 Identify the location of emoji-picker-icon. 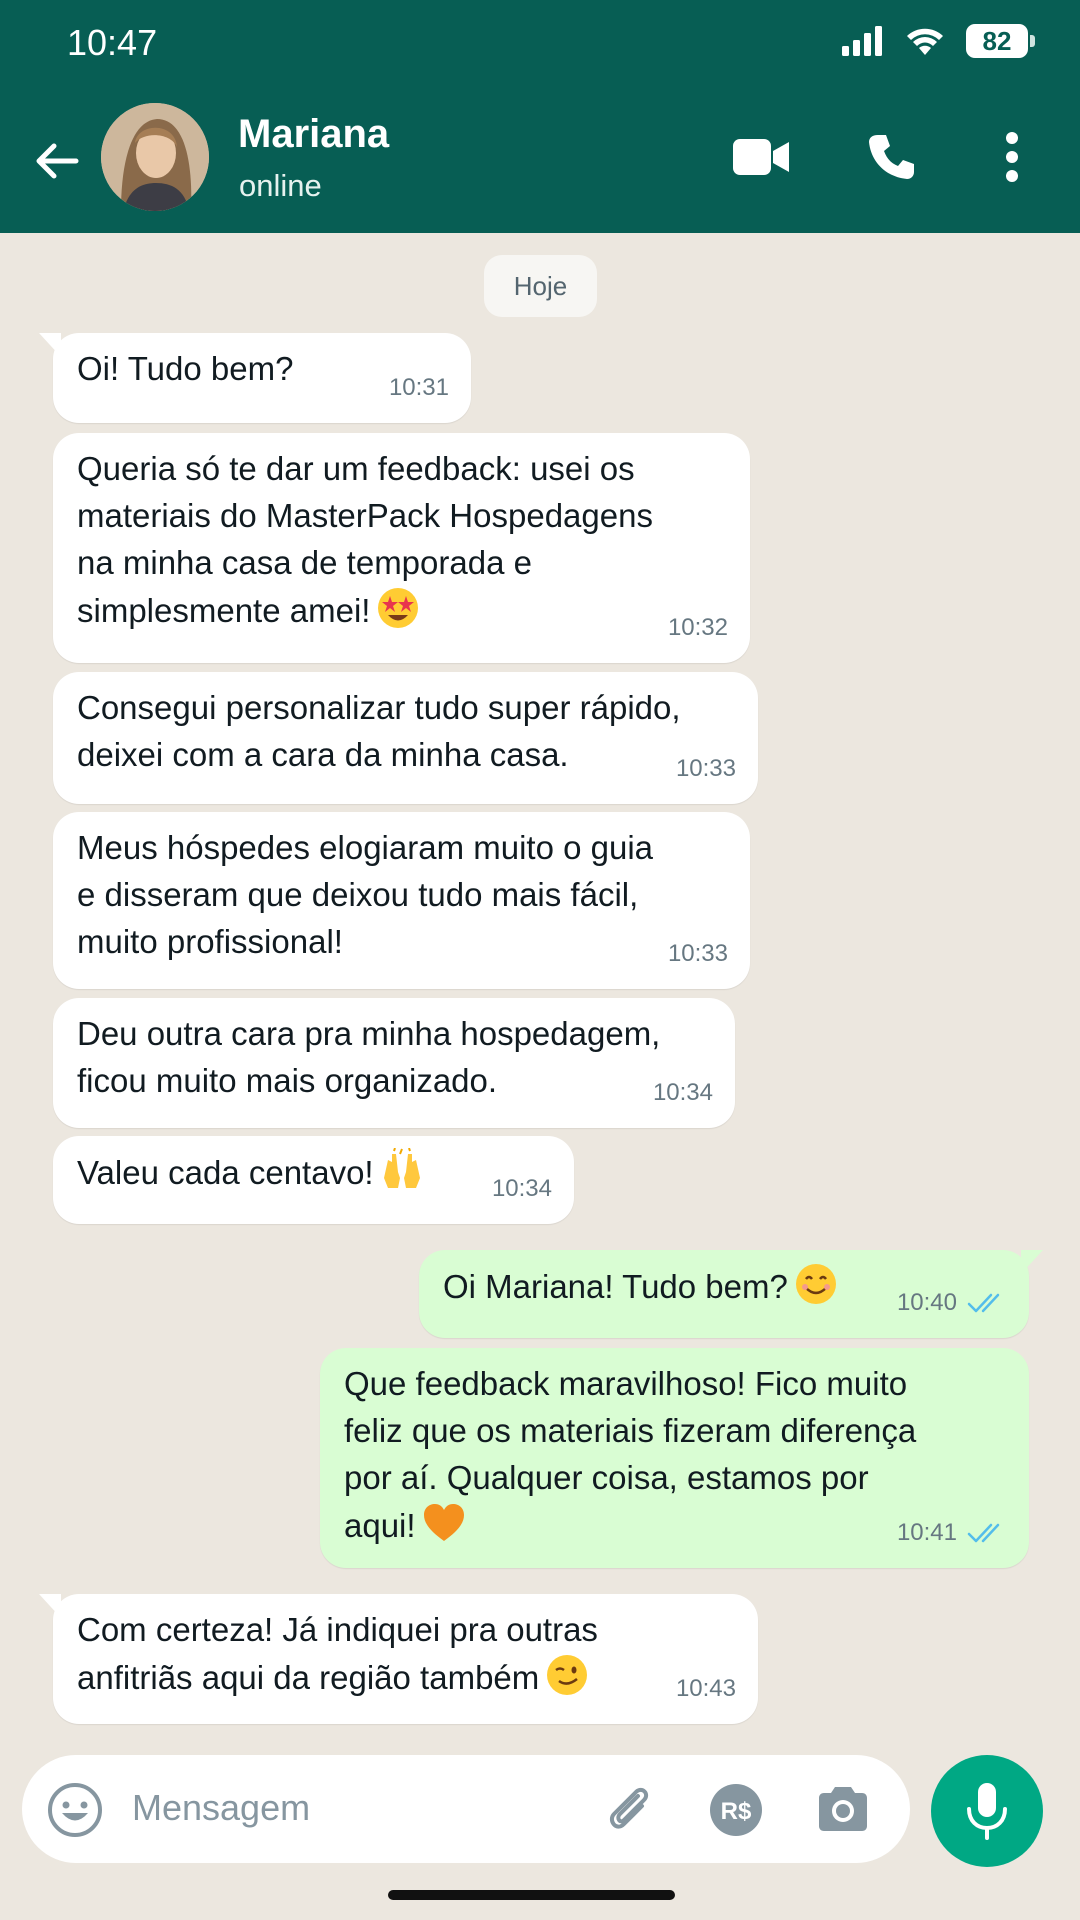
(75, 1810).